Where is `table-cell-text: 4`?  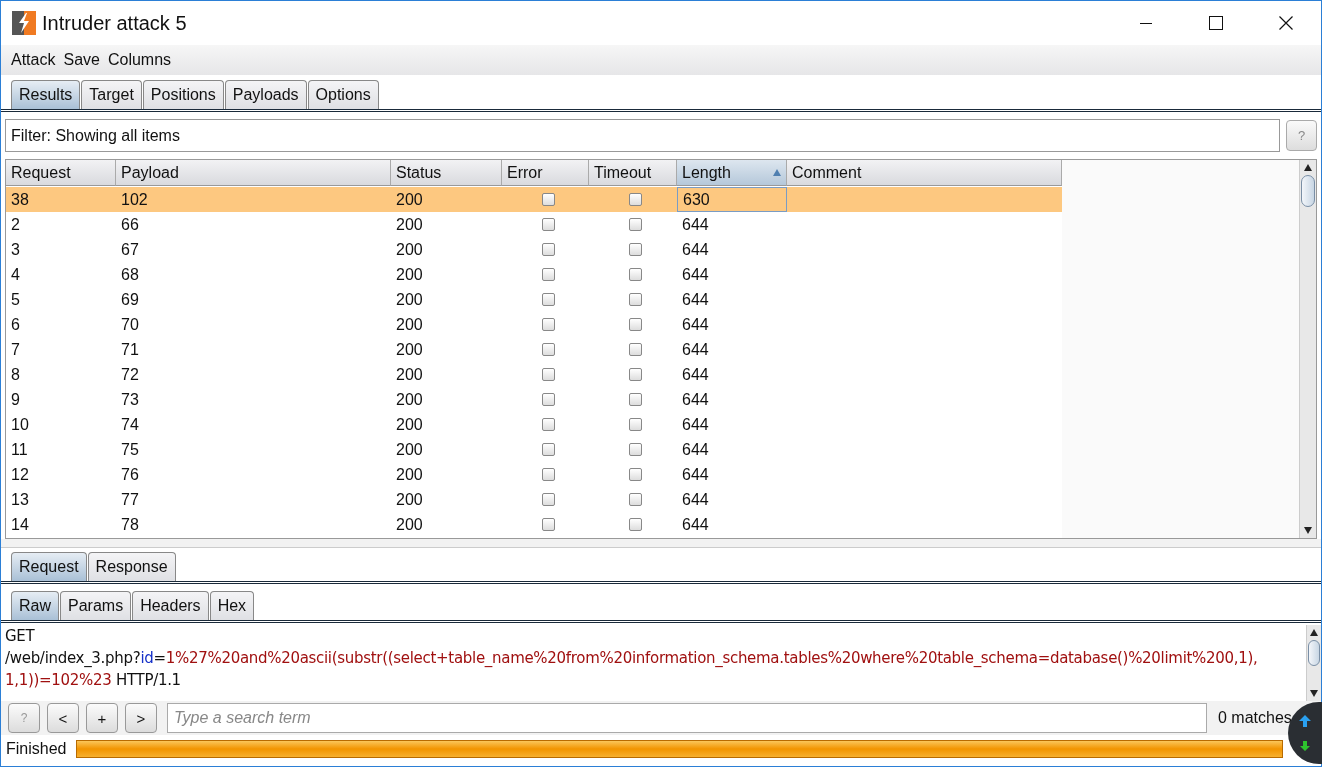
table-cell-text: 4 is located at coordinates (15, 274).